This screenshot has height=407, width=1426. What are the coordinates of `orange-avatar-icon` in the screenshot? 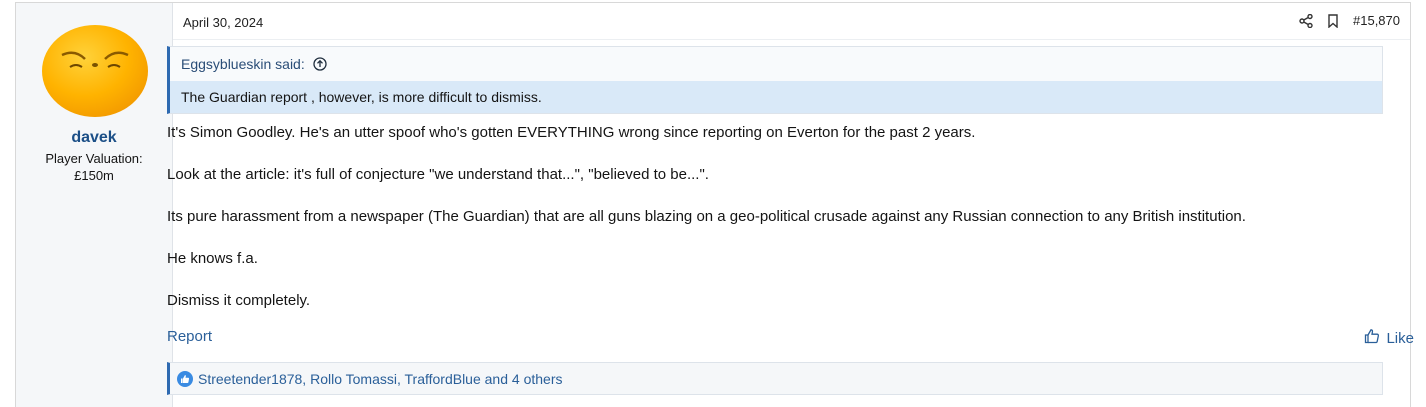 It's located at (95, 71).